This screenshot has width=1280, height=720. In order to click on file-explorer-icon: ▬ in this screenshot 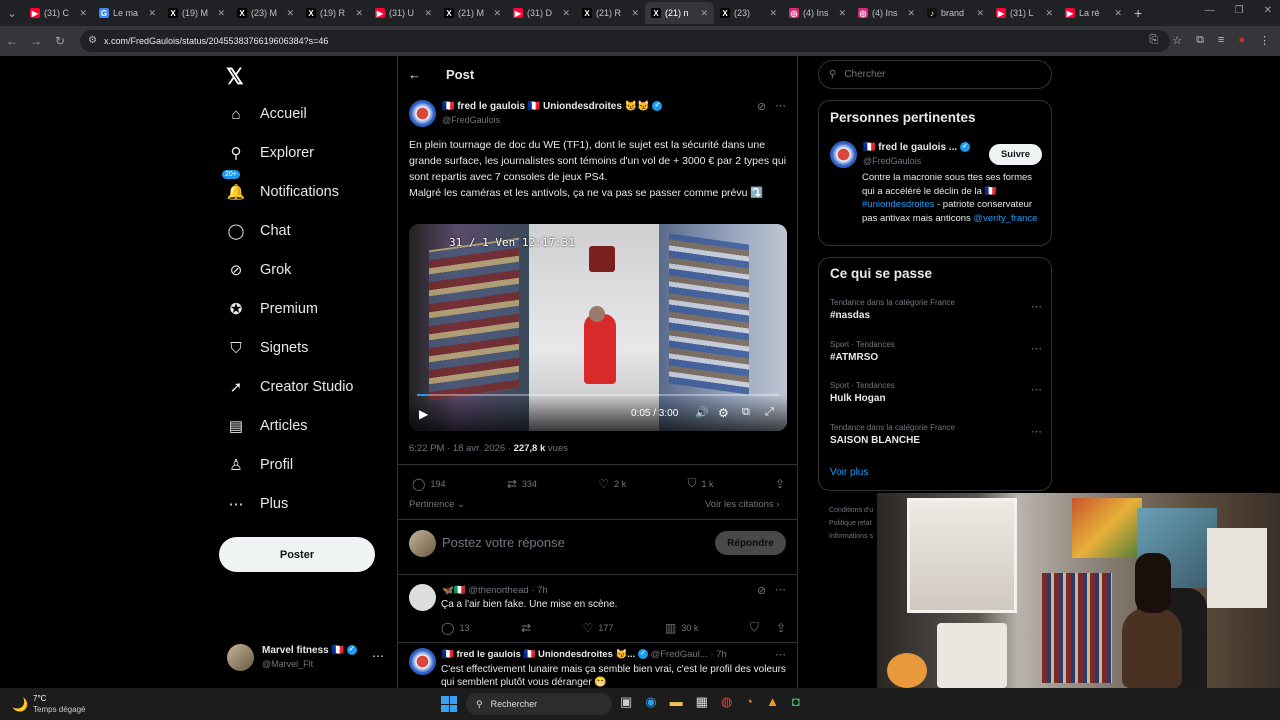, I will do `click(676, 702)`.